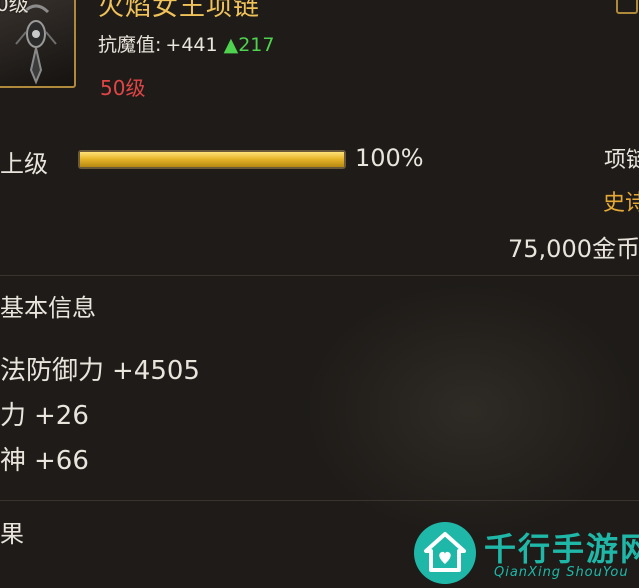 The image size is (639, 588). What do you see at coordinates (156, 371) in the screenshot?
I see `attribute-value: +4505` at bounding box center [156, 371].